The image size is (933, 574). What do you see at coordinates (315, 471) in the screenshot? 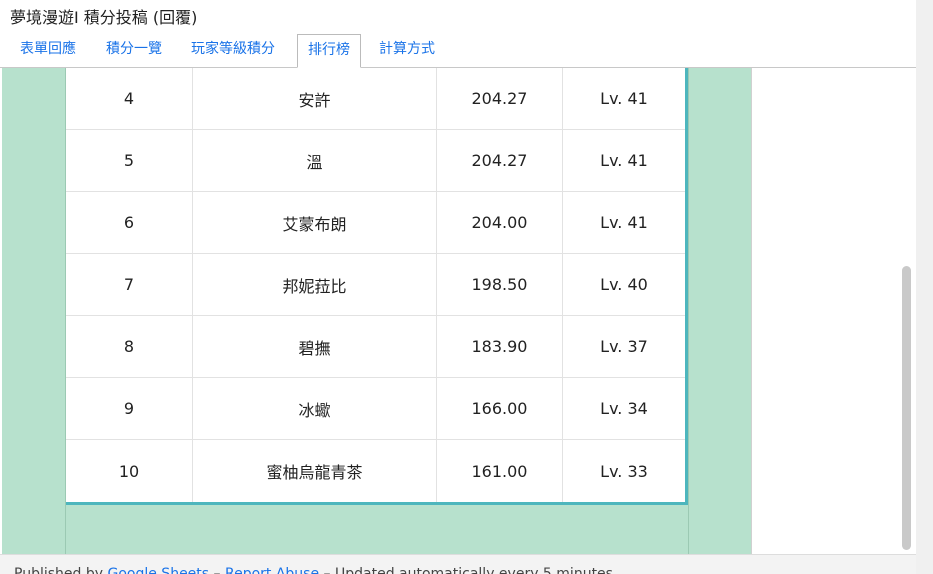
I see `player-name-cell: 蜜柚烏龍青茶` at bounding box center [315, 471].